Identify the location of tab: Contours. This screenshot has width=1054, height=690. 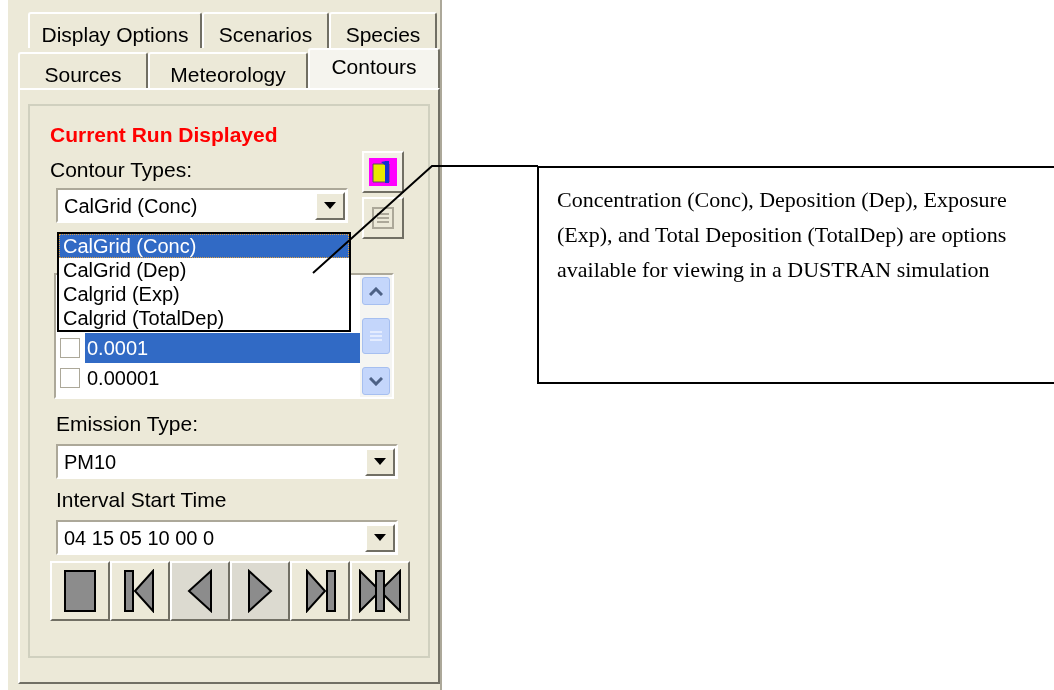
(374, 68).